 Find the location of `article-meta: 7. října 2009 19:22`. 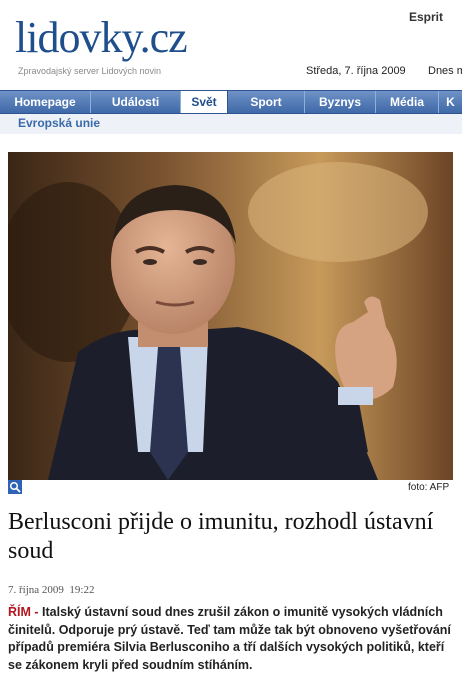

article-meta: 7. října 2009 19:22 is located at coordinates (51, 590).